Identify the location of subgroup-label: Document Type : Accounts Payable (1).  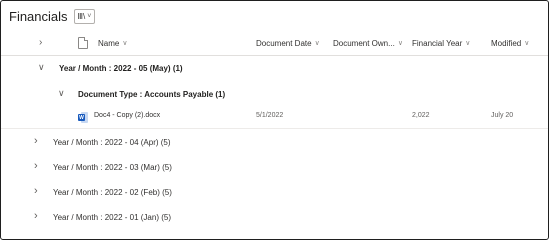
(152, 94).